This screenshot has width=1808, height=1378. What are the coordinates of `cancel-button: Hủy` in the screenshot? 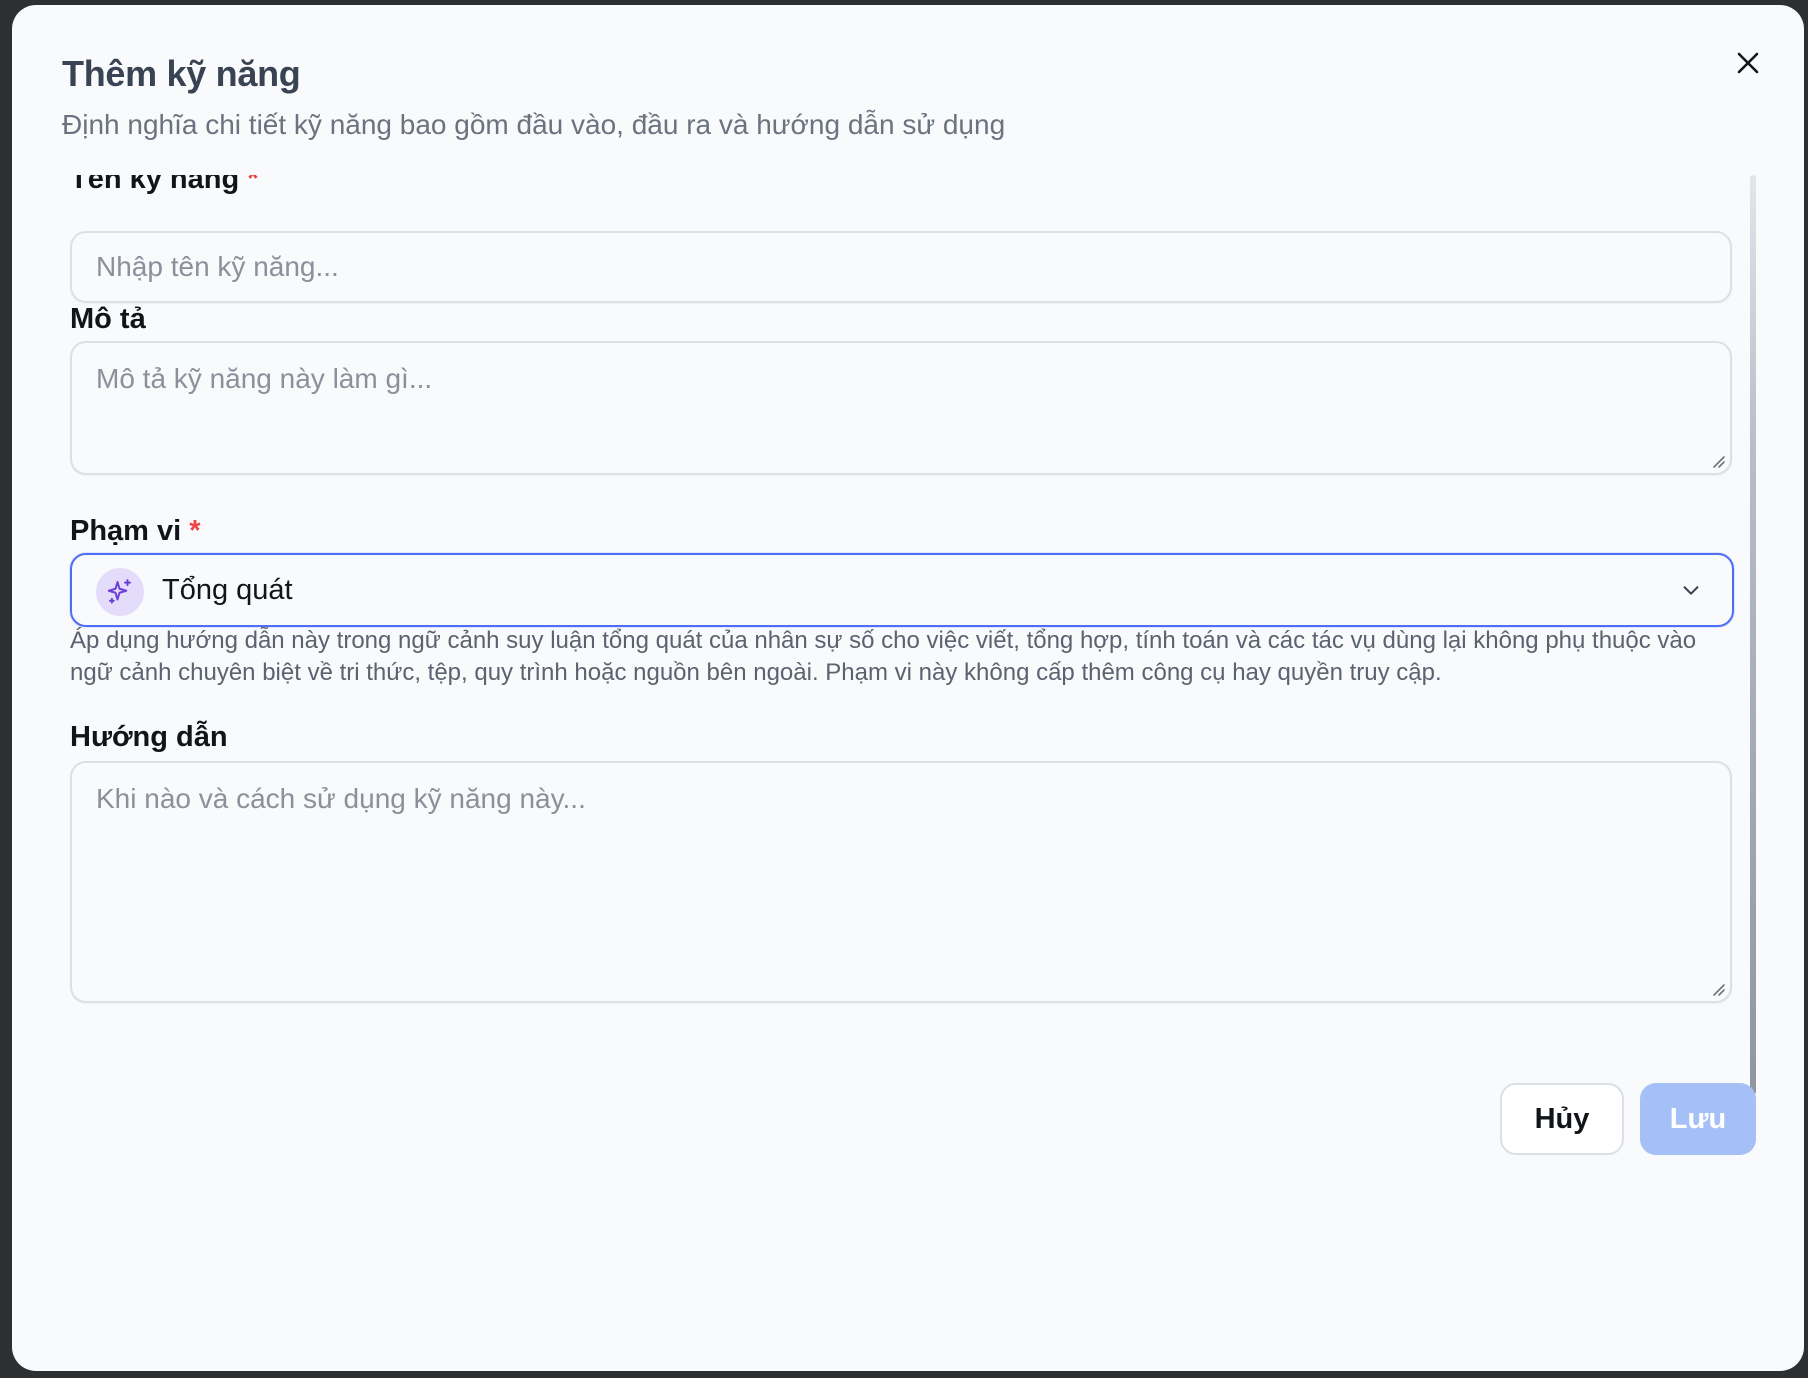 It's located at (1562, 1119).